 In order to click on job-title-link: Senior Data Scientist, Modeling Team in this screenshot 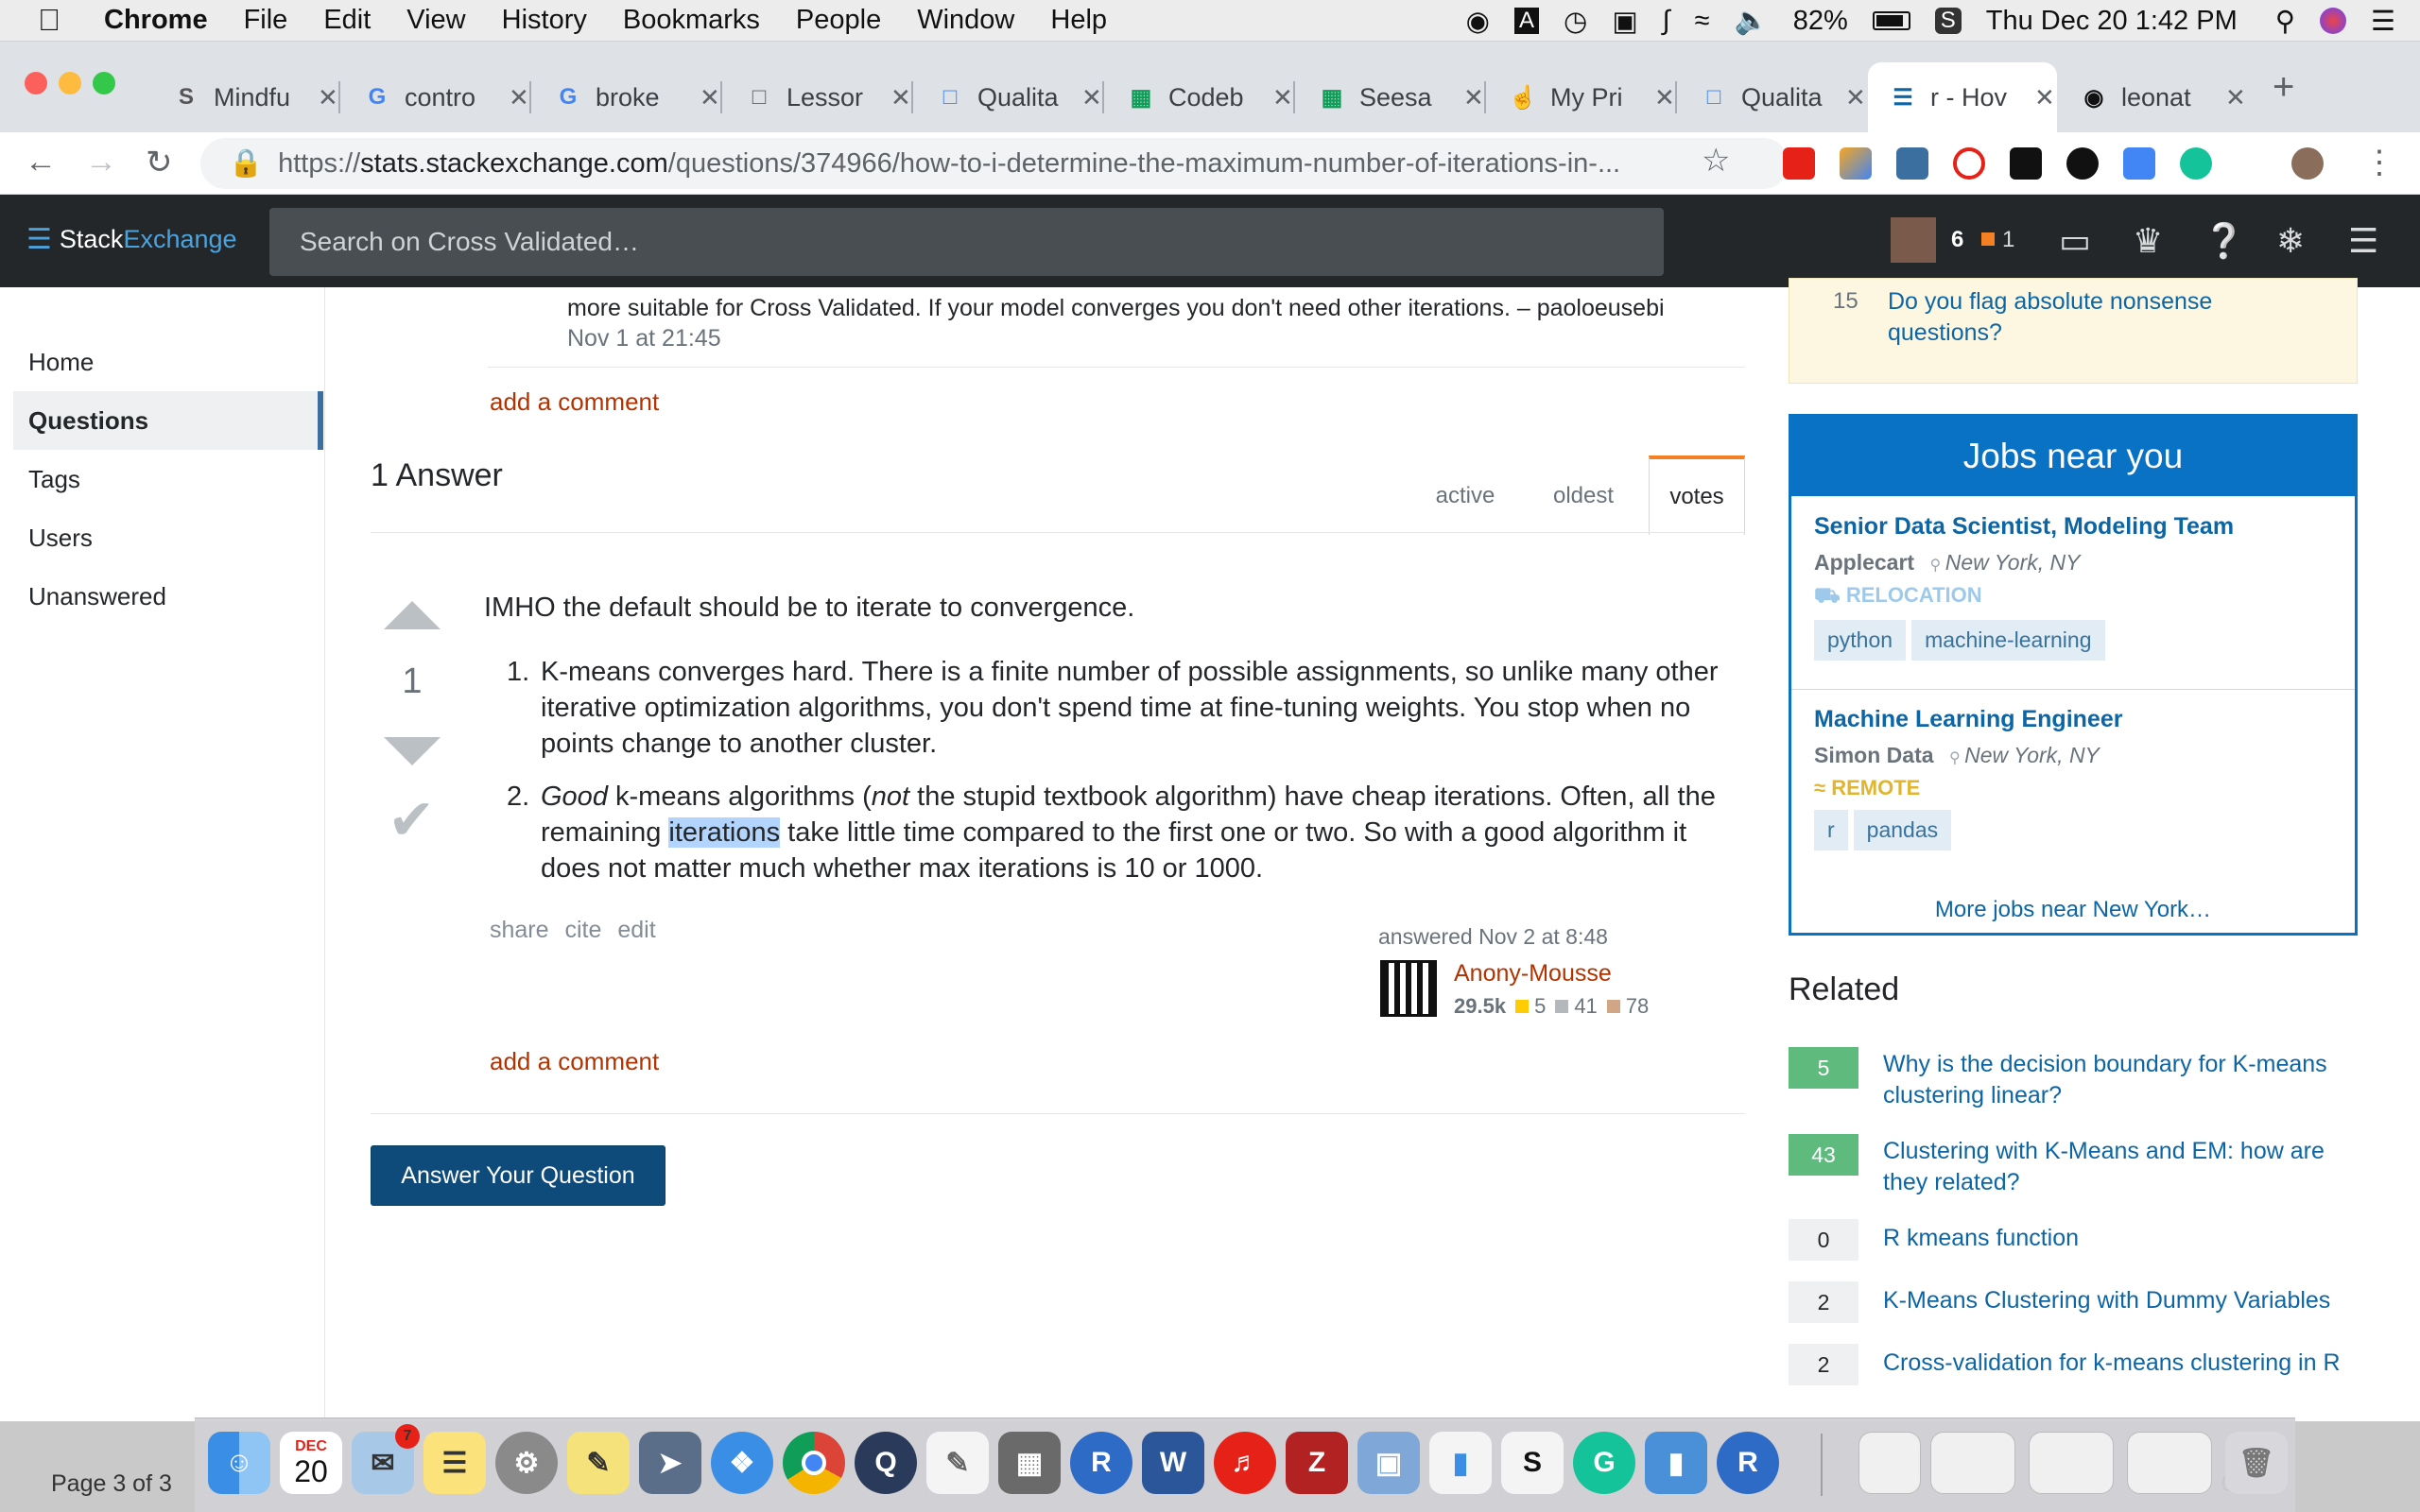, I will do `click(2078, 527)`.